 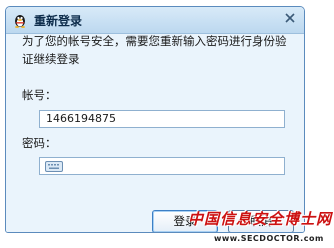 I want to click on password-label: 密码：, so click(x=39, y=143).